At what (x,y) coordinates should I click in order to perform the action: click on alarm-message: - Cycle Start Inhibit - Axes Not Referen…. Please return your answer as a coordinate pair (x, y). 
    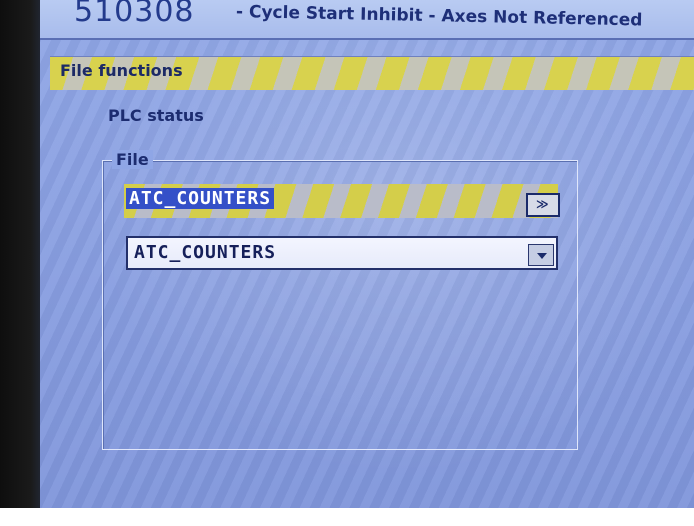
    Looking at the image, I should click on (439, 16).